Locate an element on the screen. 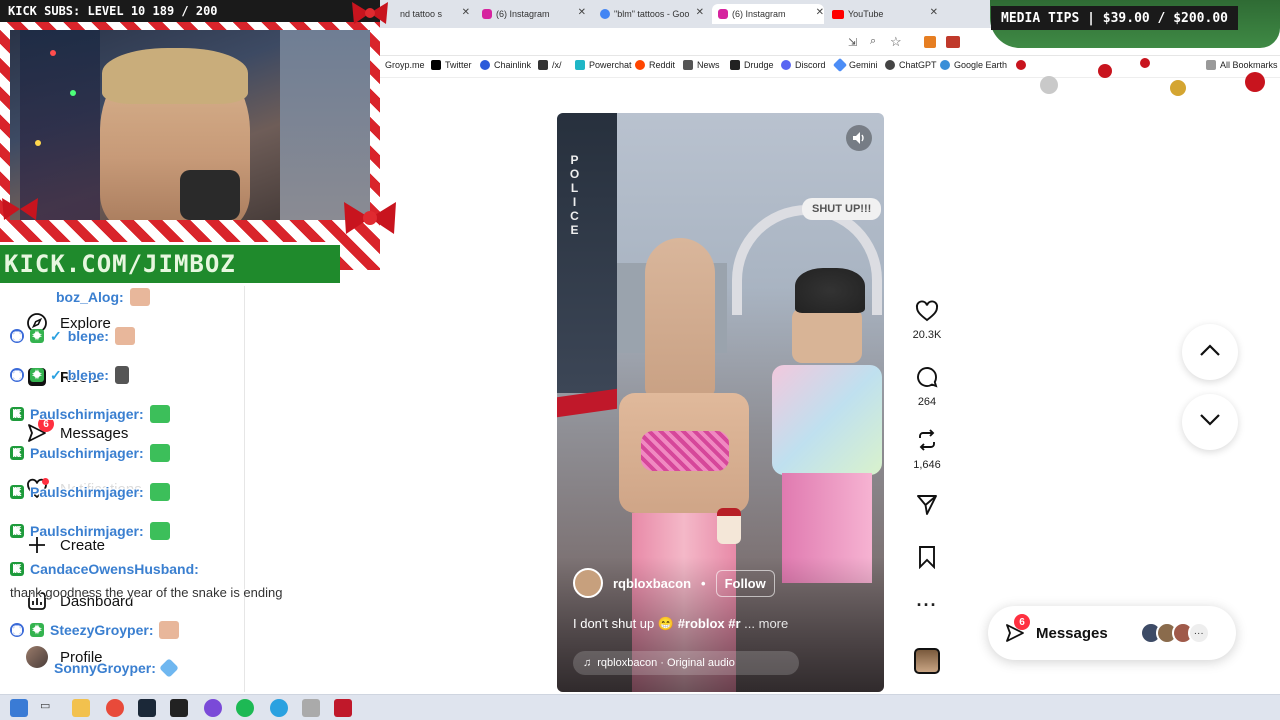  bookmark-label: Groyp.me is located at coordinates (405, 65).